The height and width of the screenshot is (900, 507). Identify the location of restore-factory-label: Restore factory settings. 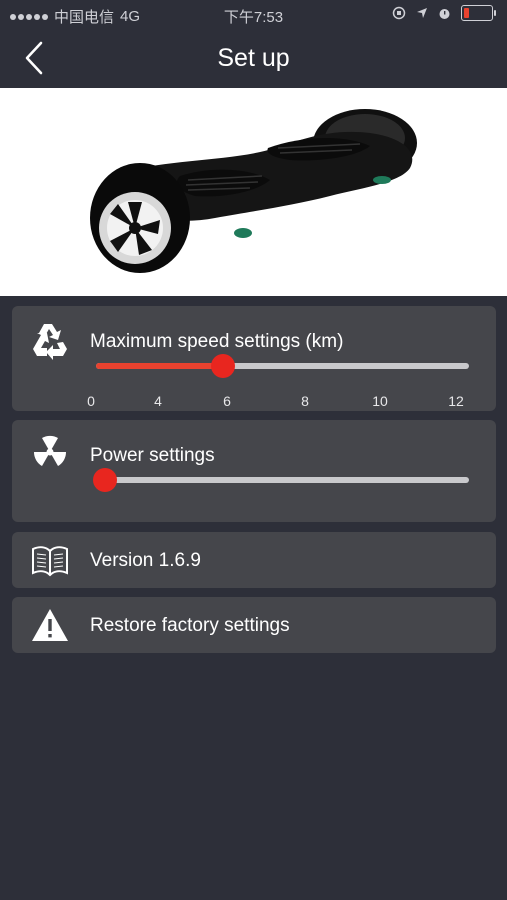
(190, 625).